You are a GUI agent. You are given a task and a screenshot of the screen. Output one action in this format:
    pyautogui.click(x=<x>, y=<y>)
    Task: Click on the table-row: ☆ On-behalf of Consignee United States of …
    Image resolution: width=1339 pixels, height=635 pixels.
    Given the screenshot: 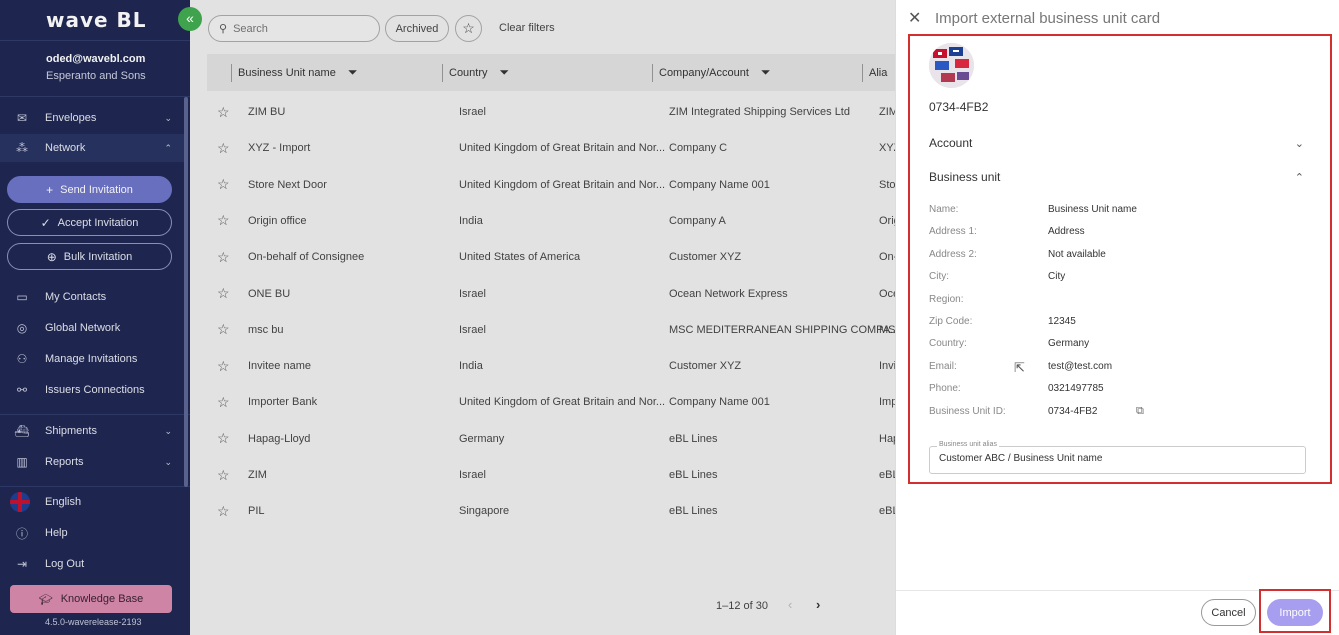 What is the action you would take?
    pyautogui.click(x=551, y=257)
    